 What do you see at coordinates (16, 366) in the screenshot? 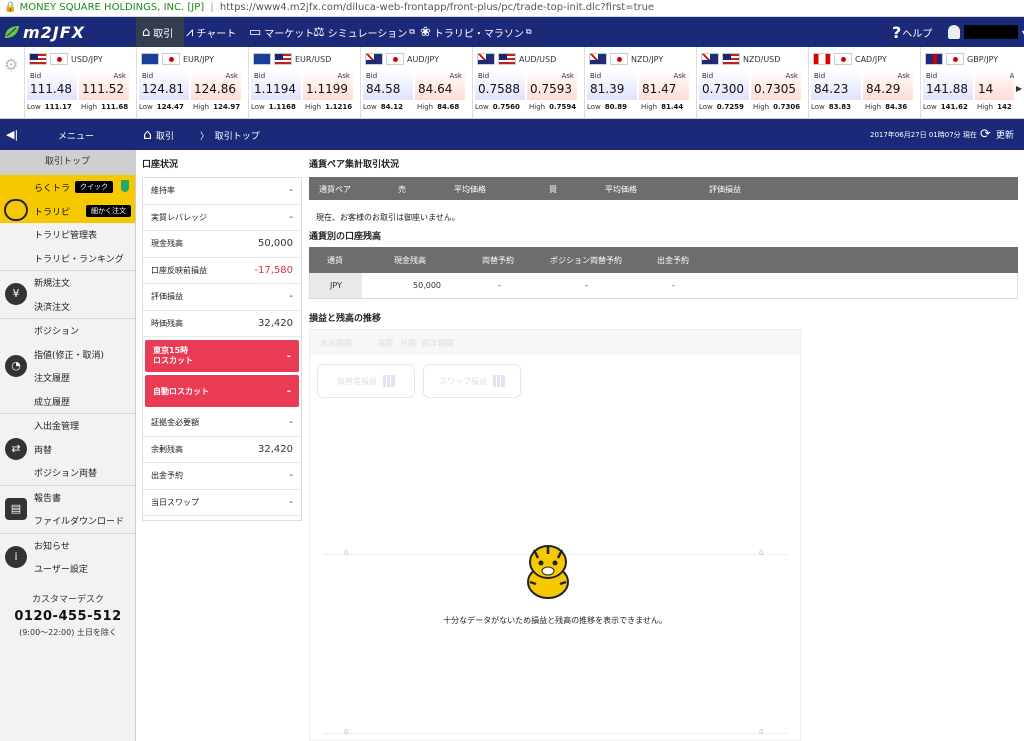
I see `positions-icon: ◔` at bounding box center [16, 366].